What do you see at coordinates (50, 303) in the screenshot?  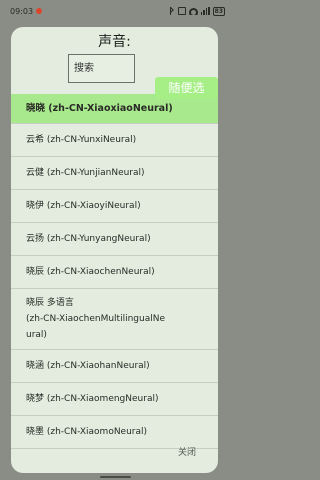 I see `voice-item-line: 晓辰 多语言` at bounding box center [50, 303].